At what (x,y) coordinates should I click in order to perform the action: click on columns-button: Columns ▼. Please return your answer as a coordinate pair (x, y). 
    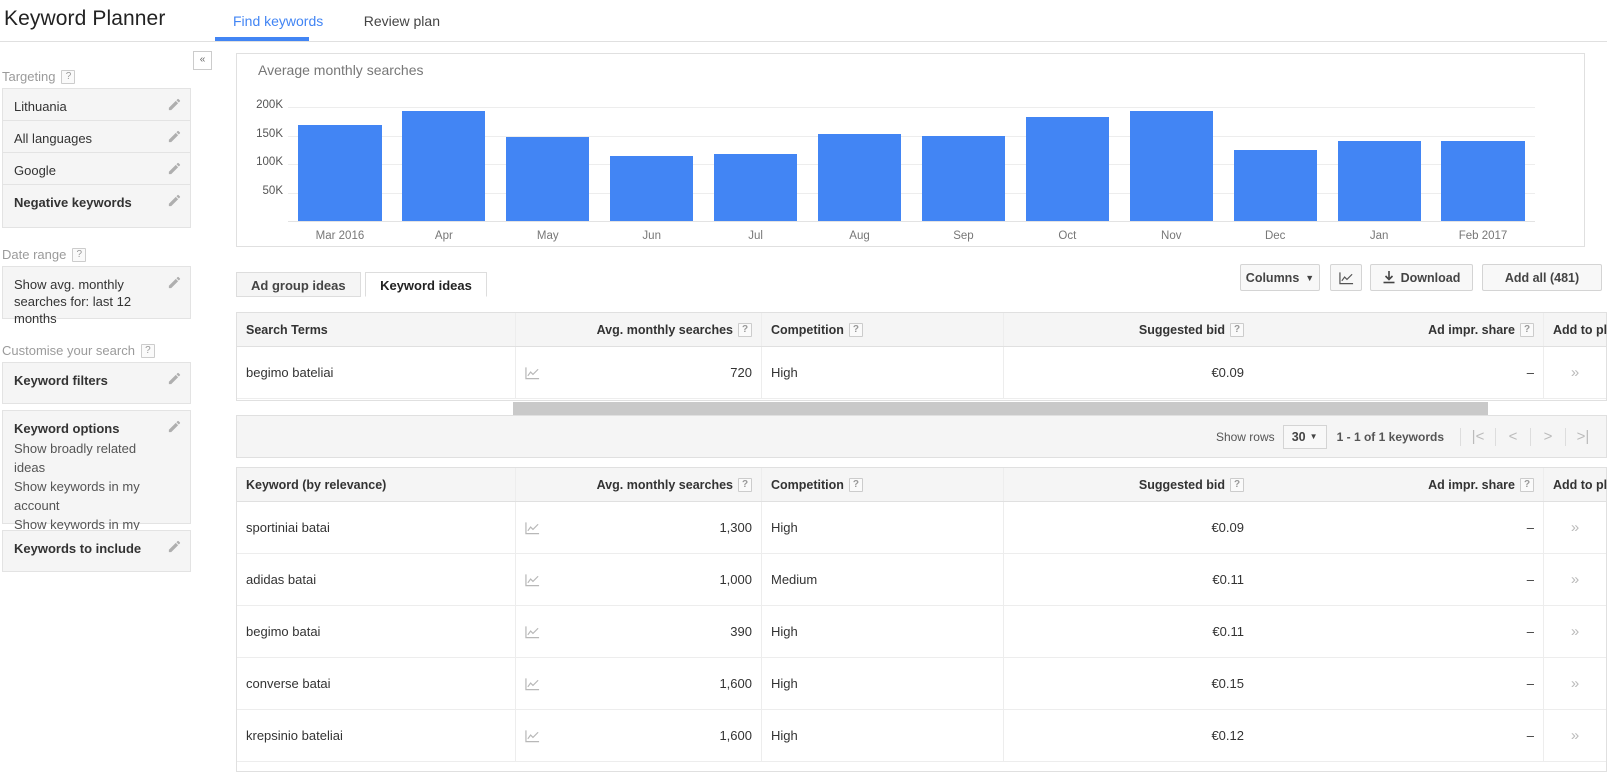
    Looking at the image, I should click on (1280, 277).